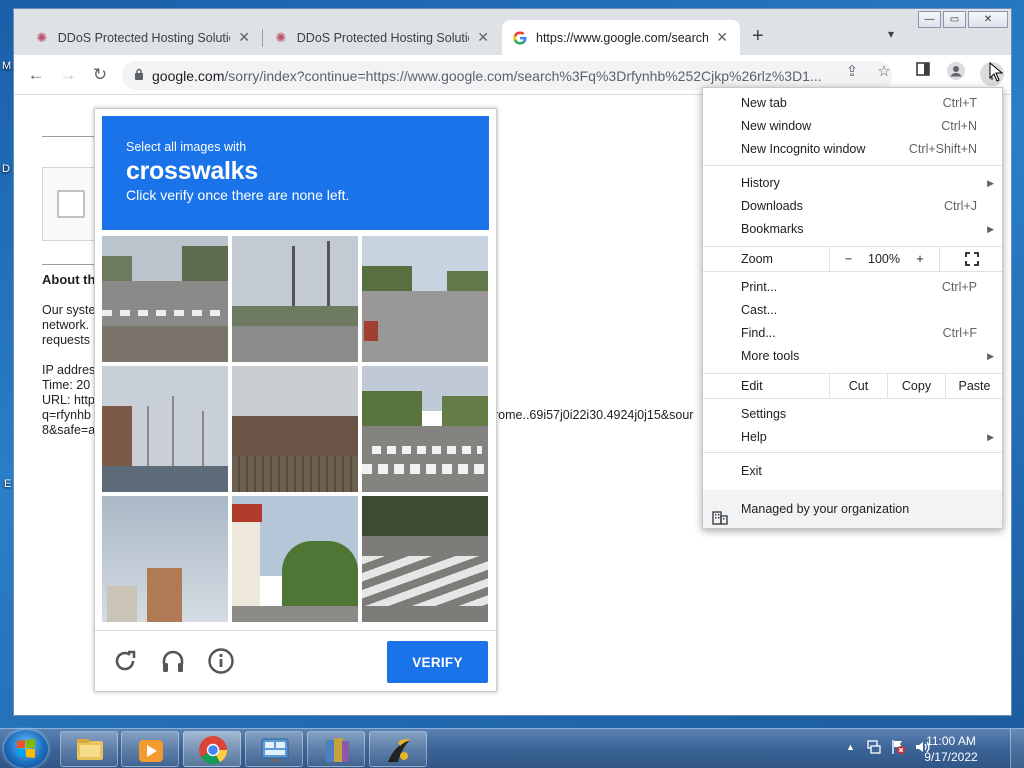 This screenshot has height=768, width=1024. What do you see at coordinates (425, 429) in the screenshot?
I see `image-tile-intersection-crosswalk` at bounding box center [425, 429].